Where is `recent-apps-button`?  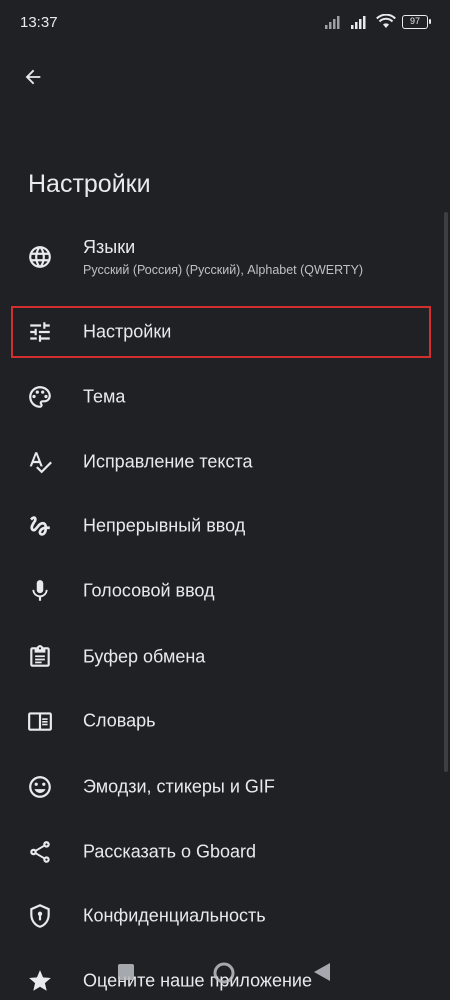 recent-apps-button is located at coordinates (126, 974).